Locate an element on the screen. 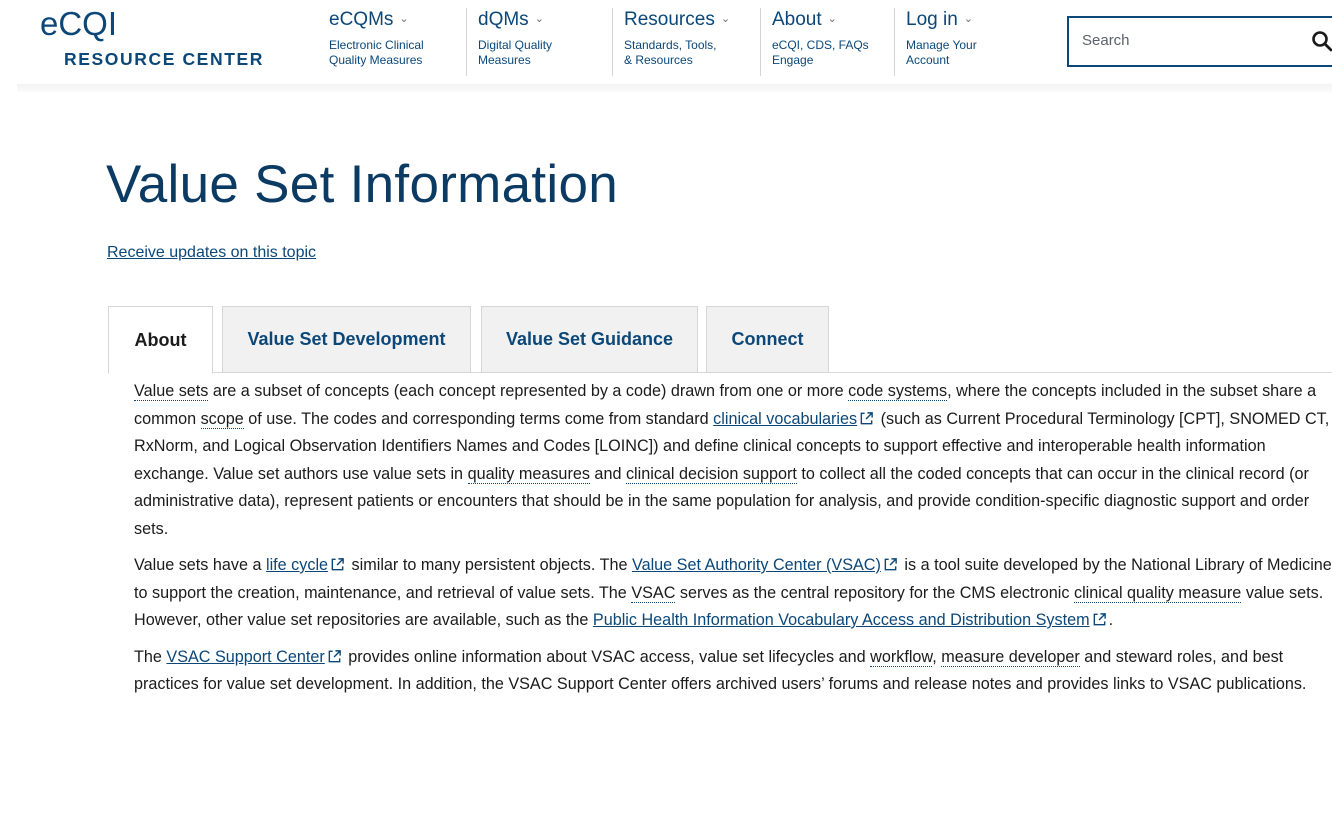 The image size is (1332, 815). nav-about-title: About is located at coordinates (797, 19).